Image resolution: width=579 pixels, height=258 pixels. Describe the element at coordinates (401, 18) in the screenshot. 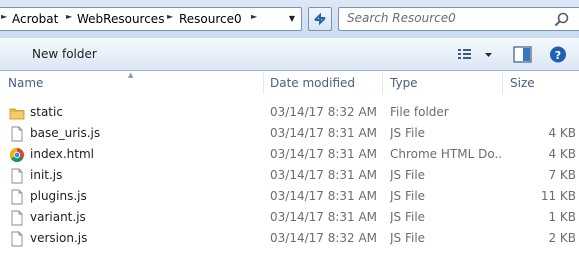

I see `search-placeholder: Search Resource0` at that location.